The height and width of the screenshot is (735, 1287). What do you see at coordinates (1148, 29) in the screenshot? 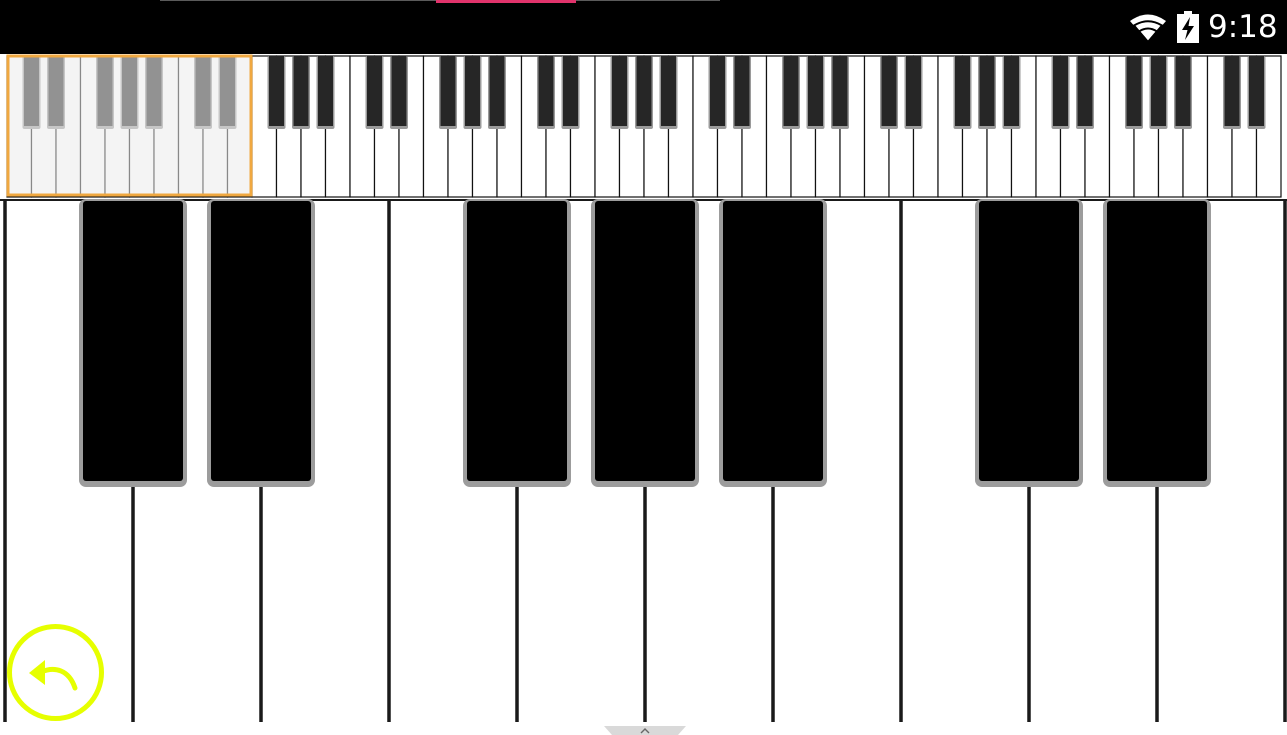
I see `wifi-icon` at bounding box center [1148, 29].